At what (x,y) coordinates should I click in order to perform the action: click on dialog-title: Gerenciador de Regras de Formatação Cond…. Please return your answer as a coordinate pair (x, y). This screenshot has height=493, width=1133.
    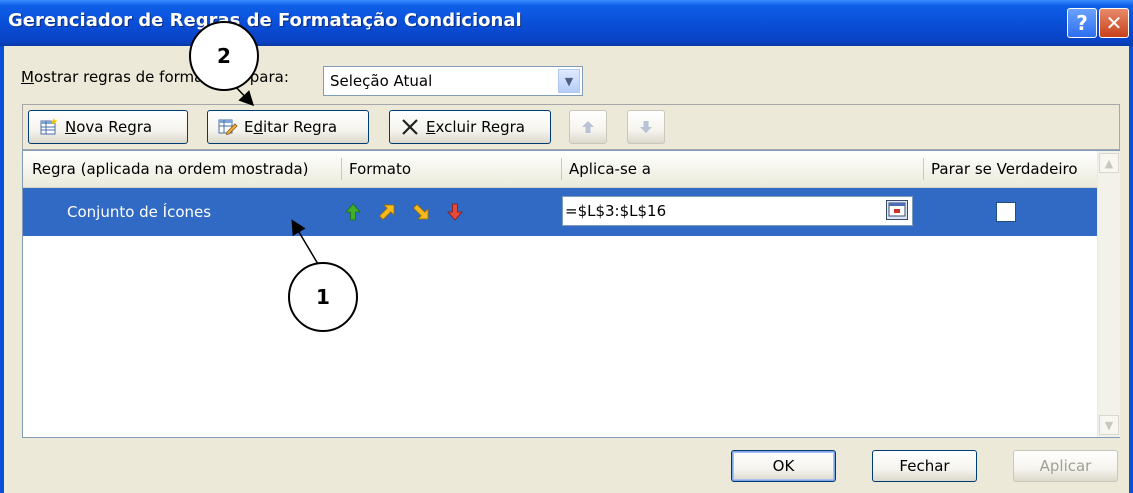
    Looking at the image, I should click on (265, 20).